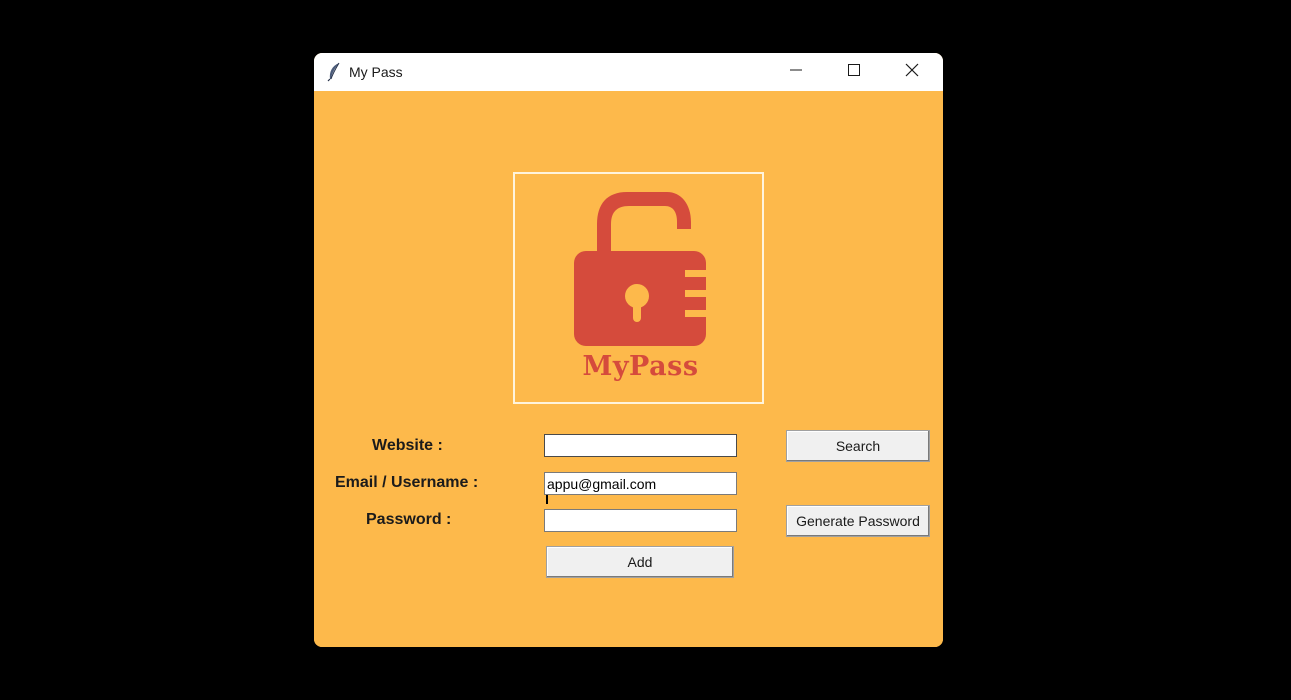 The width and height of the screenshot is (1291, 700). I want to click on email-input, so click(640, 483).